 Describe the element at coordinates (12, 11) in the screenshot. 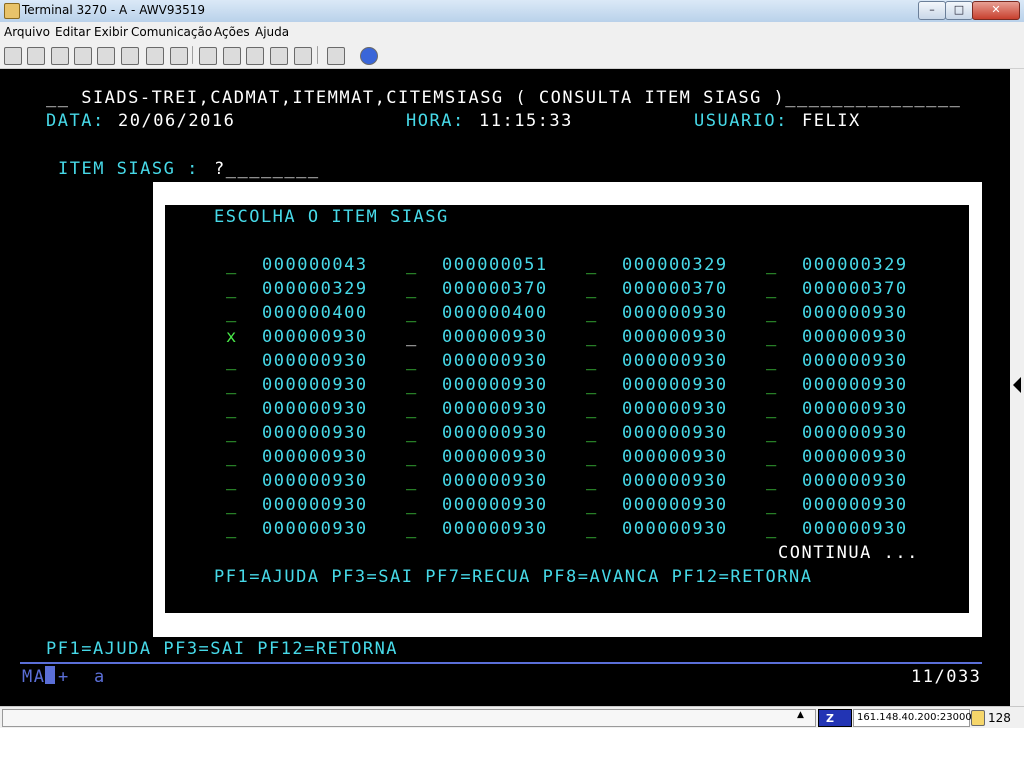

I see `app-icon` at that location.